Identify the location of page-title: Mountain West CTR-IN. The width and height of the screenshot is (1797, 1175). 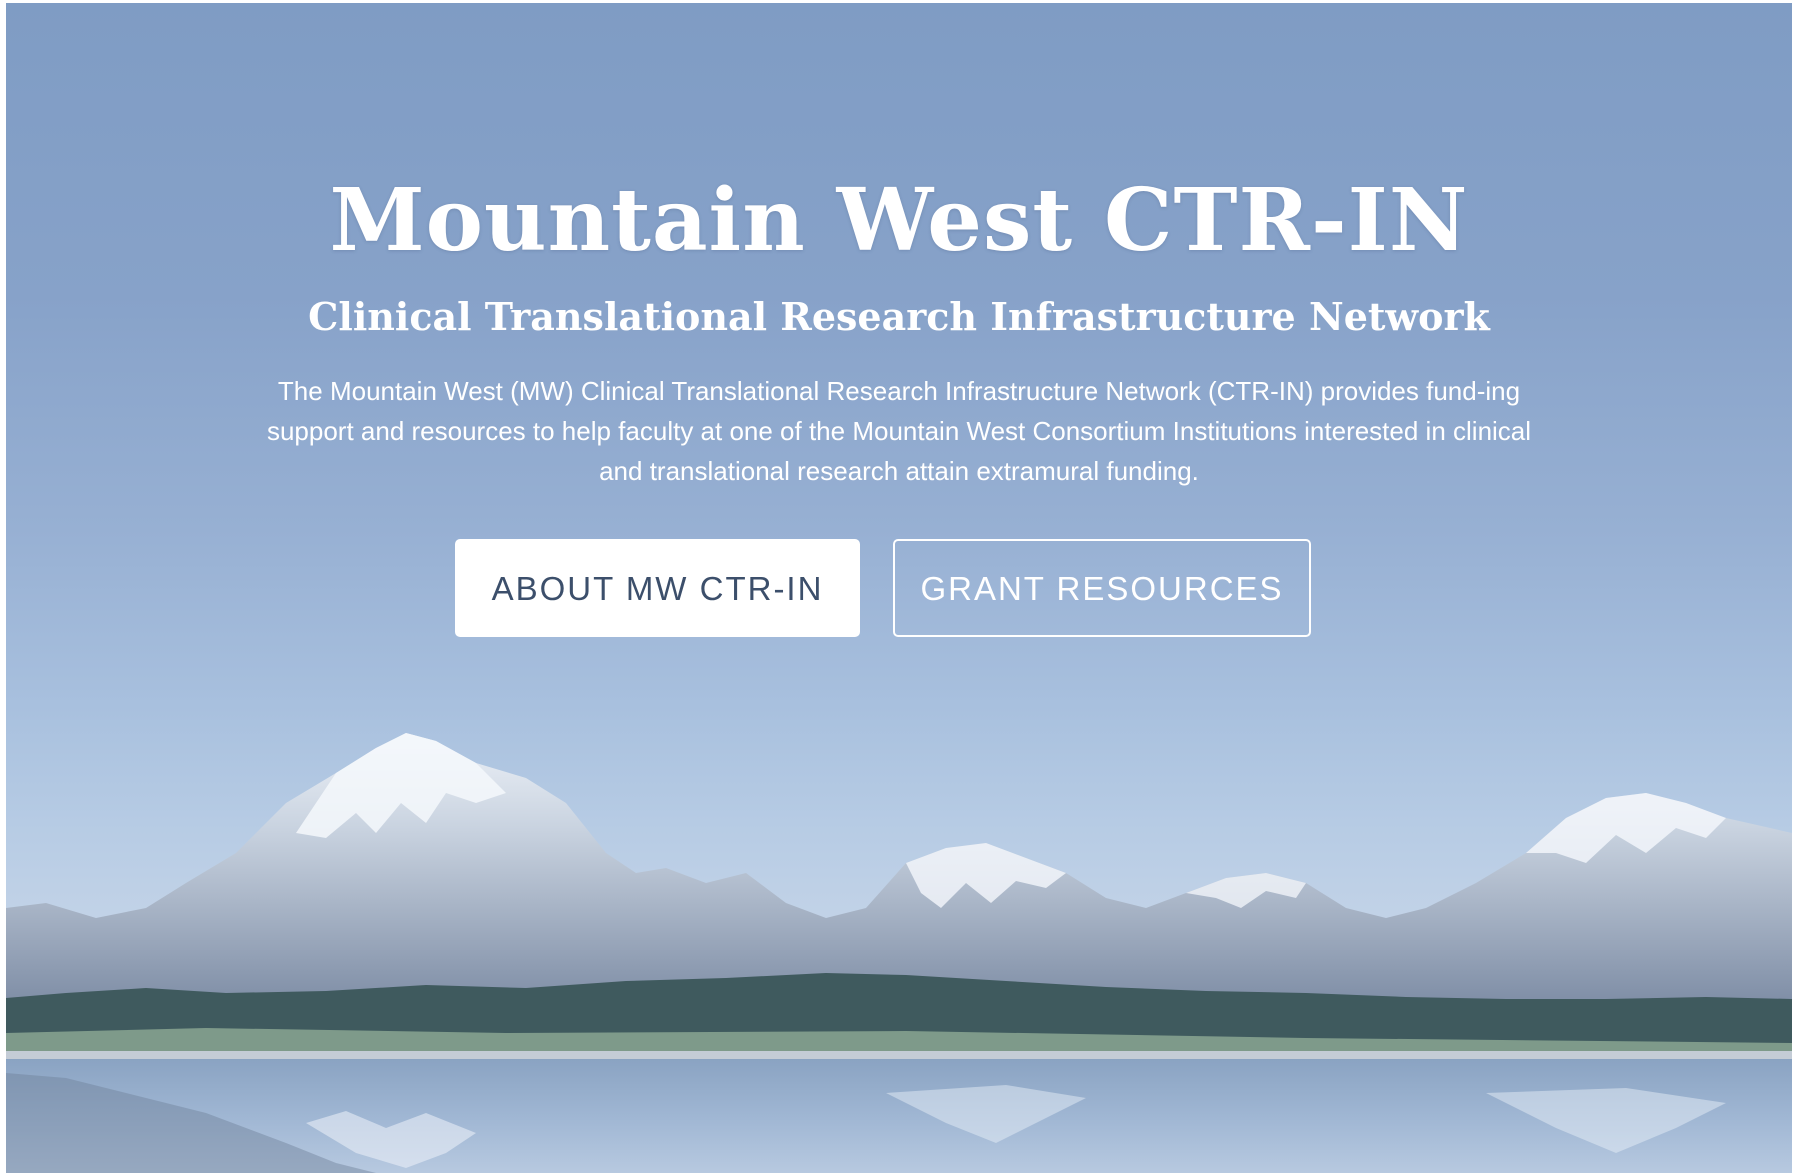
(899, 220).